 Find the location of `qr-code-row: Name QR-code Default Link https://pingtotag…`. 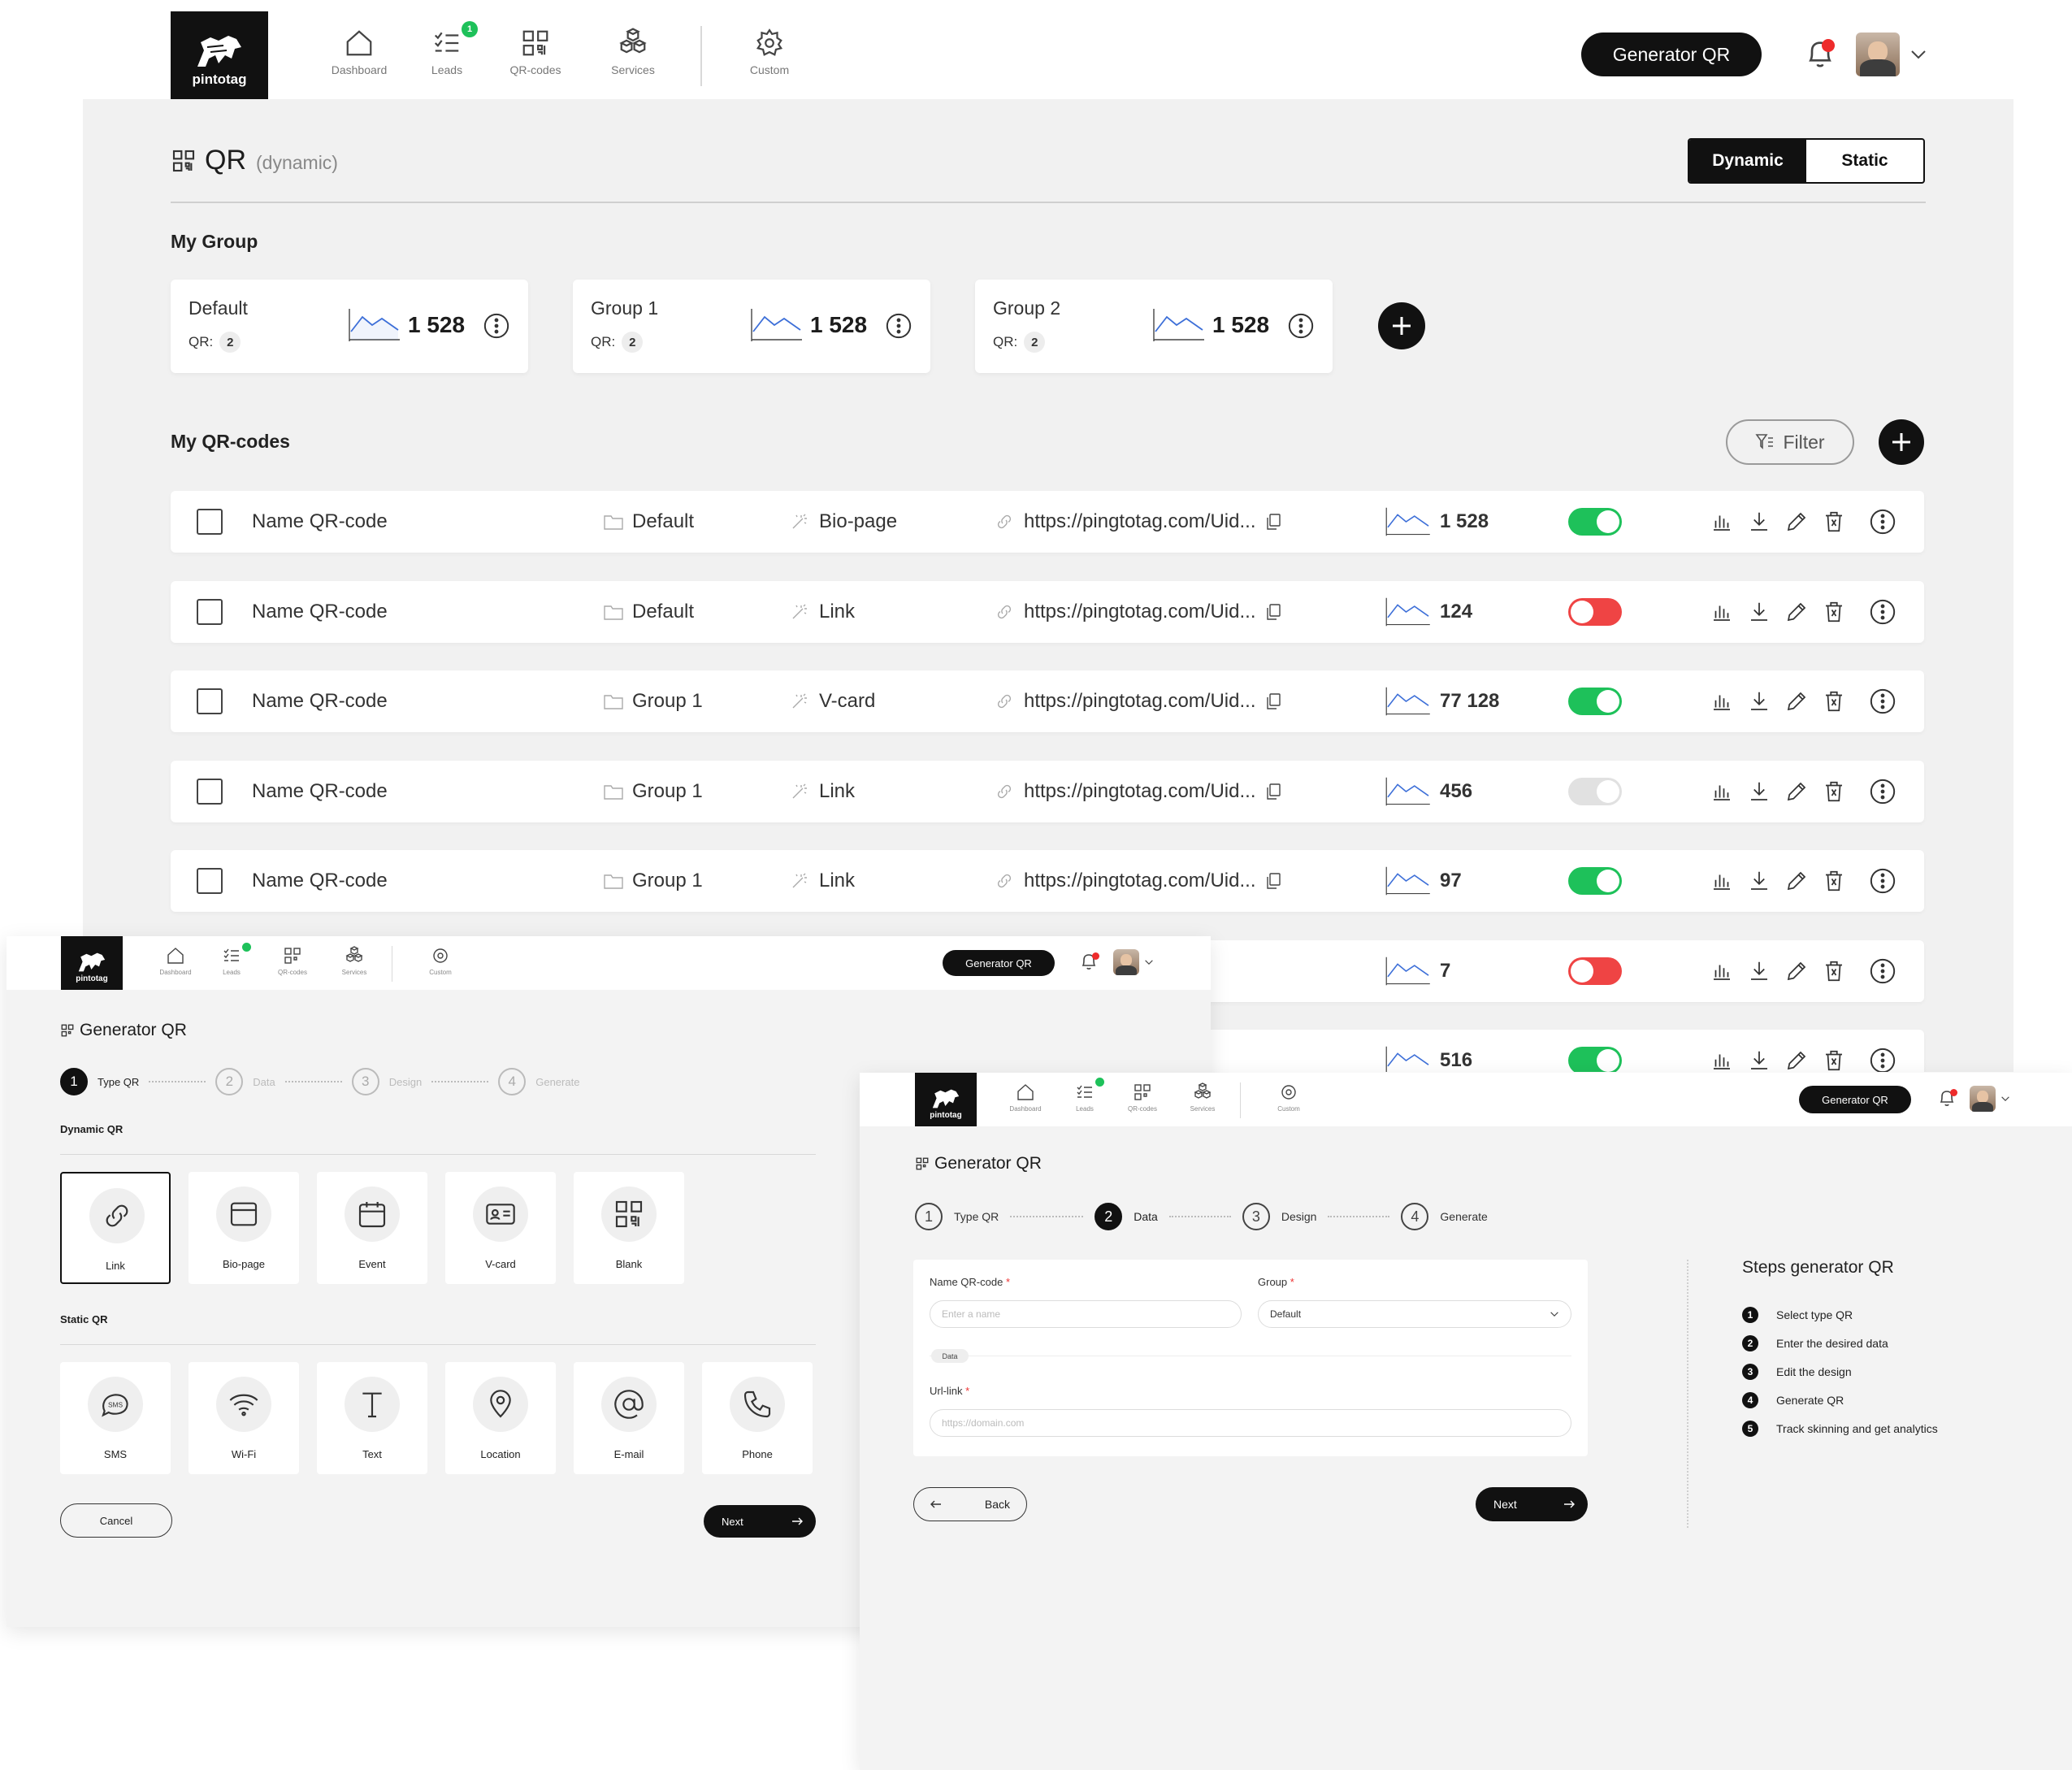

qr-code-row: Name QR-code Default Link https://pingtotag… is located at coordinates (1047, 612).